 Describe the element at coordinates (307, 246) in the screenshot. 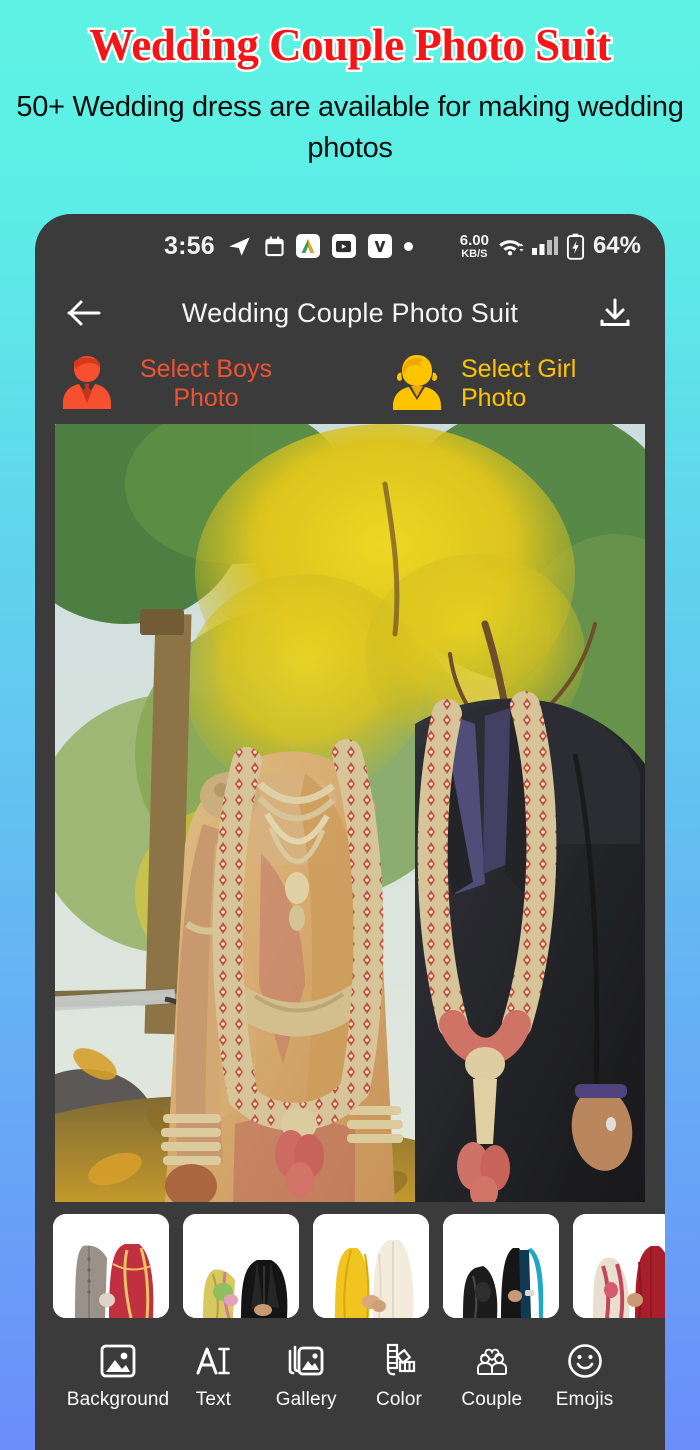

I see `app-a-icon` at that location.